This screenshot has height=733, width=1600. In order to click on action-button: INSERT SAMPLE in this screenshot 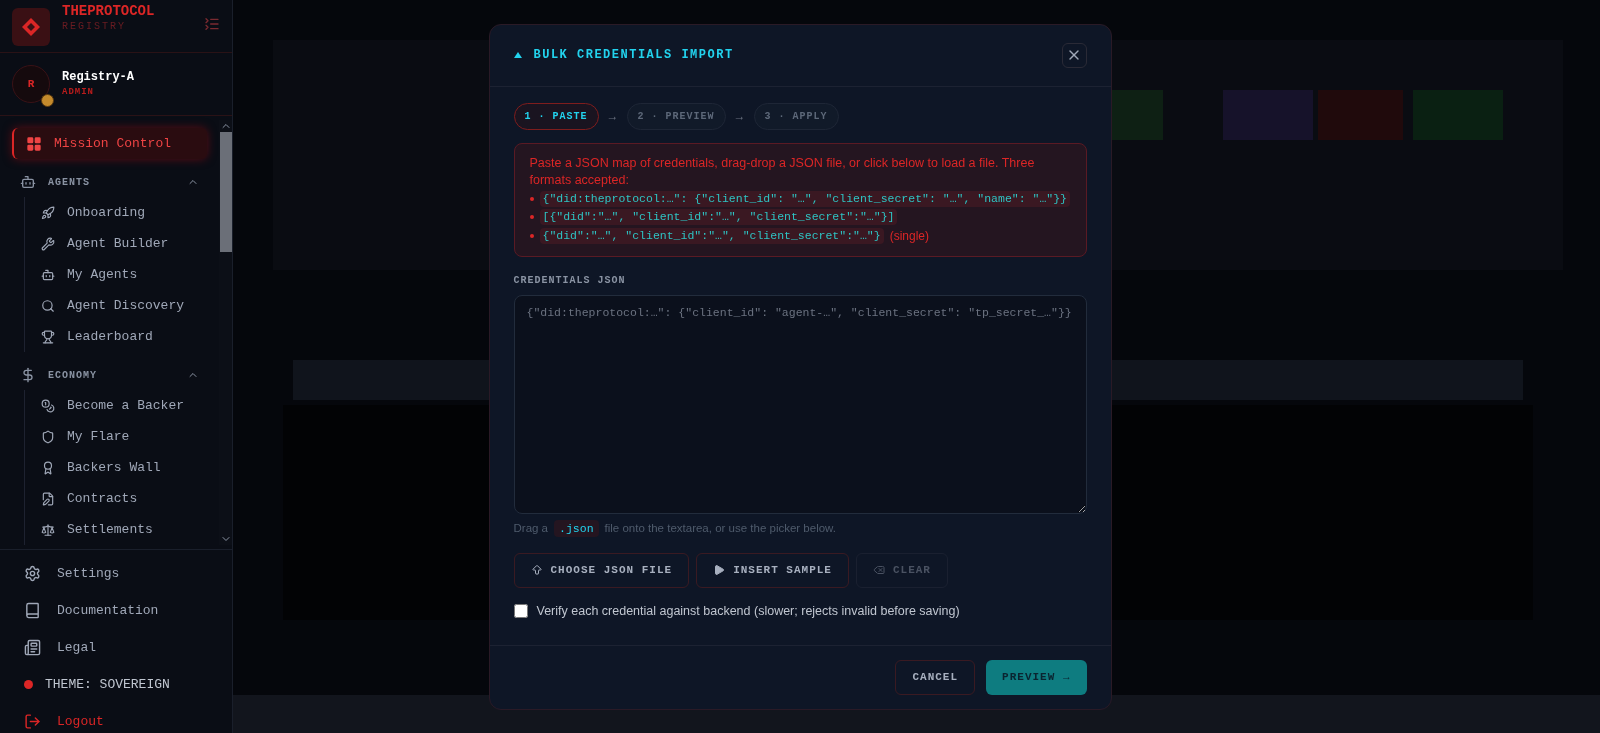, I will do `click(772, 570)`.